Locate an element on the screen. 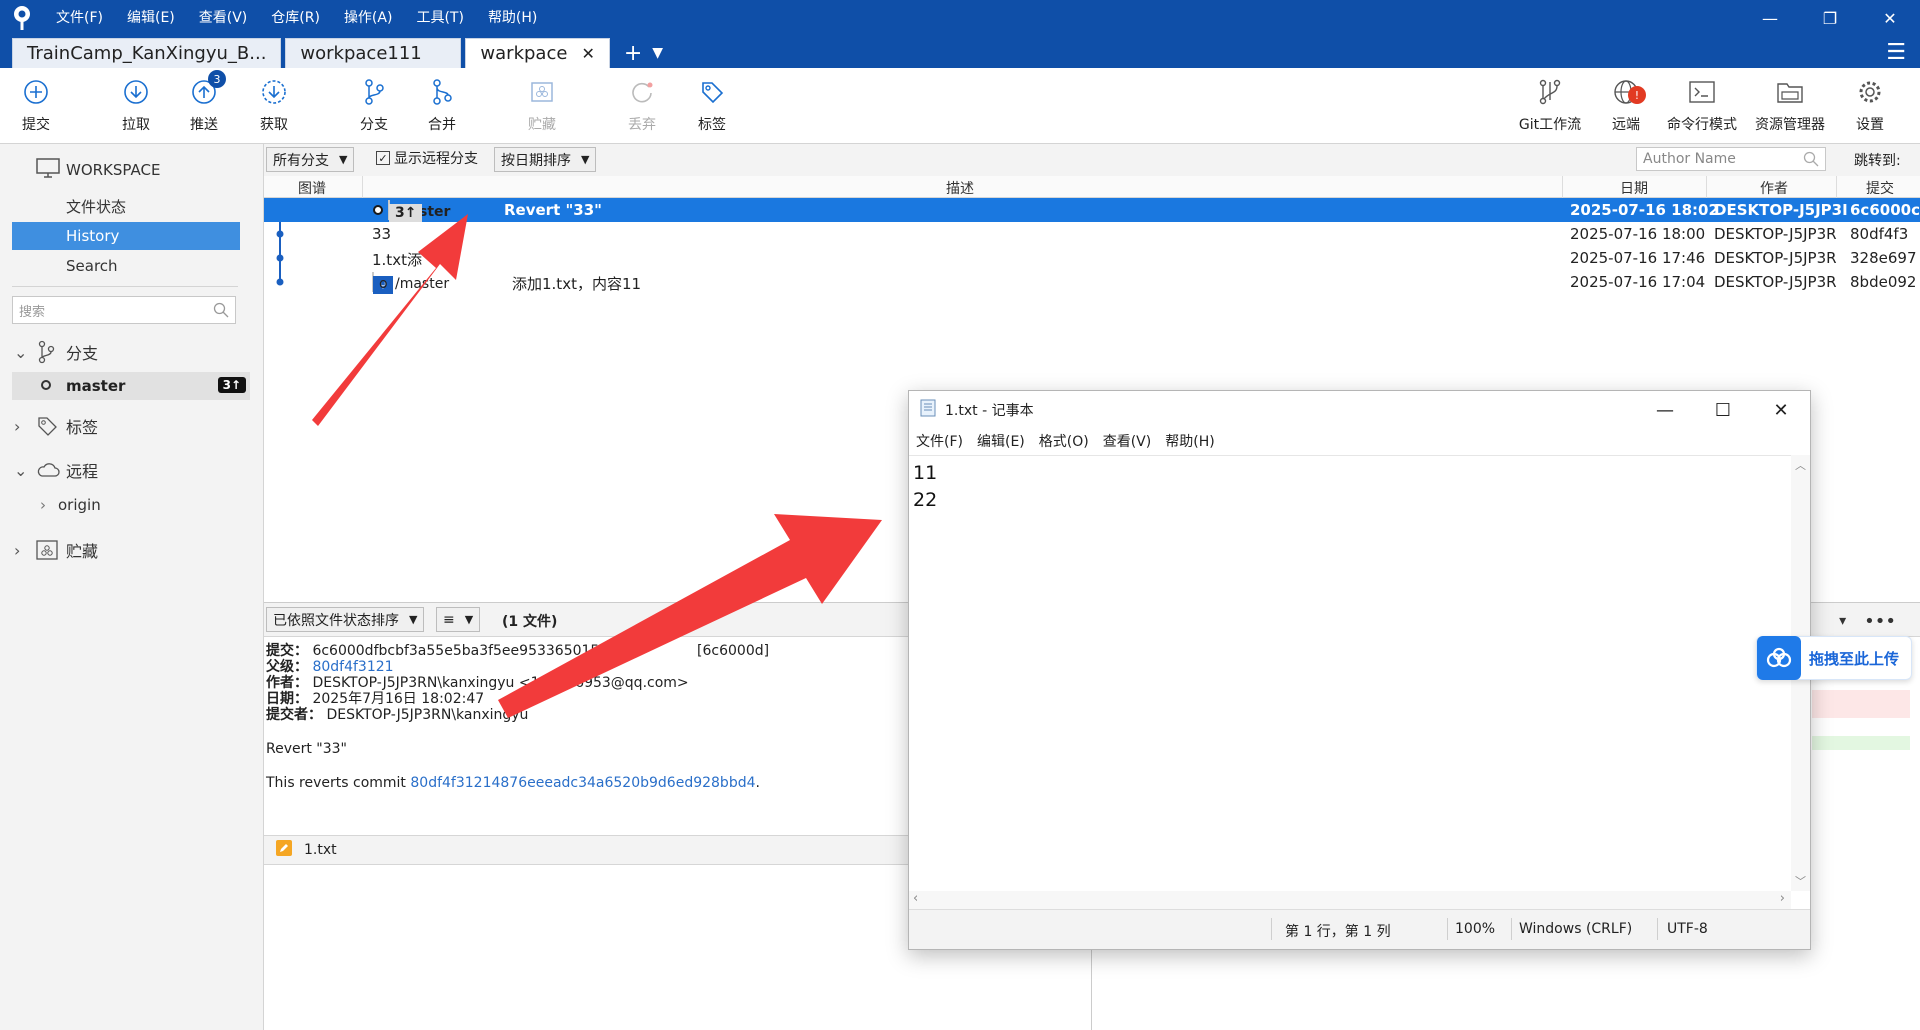 The height and width of the screenshot is (1030, 1920). remote-warning-badge: ! is located at coordinates (1637, 95).